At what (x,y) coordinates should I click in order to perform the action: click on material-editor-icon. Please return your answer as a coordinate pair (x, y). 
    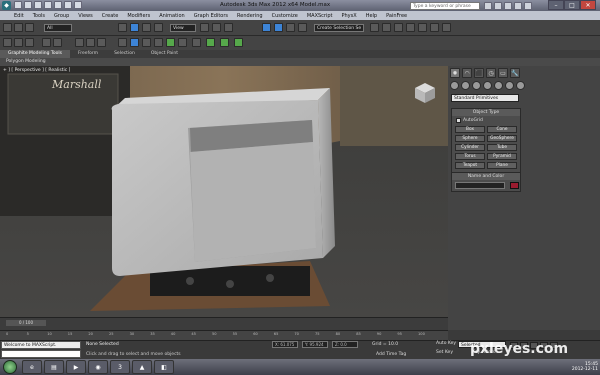
    Looking at the image, I should click on (446, 27).